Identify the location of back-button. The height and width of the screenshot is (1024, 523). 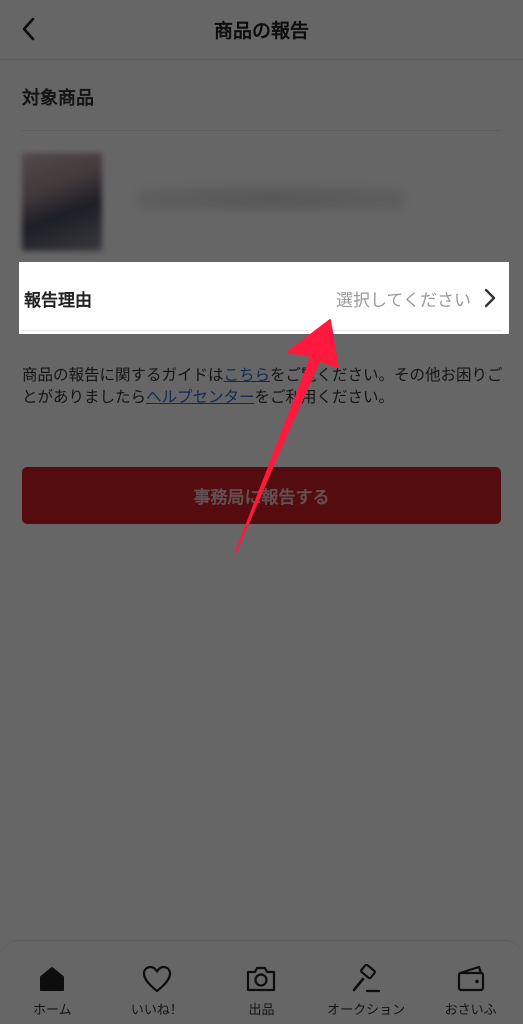
(29, 29).